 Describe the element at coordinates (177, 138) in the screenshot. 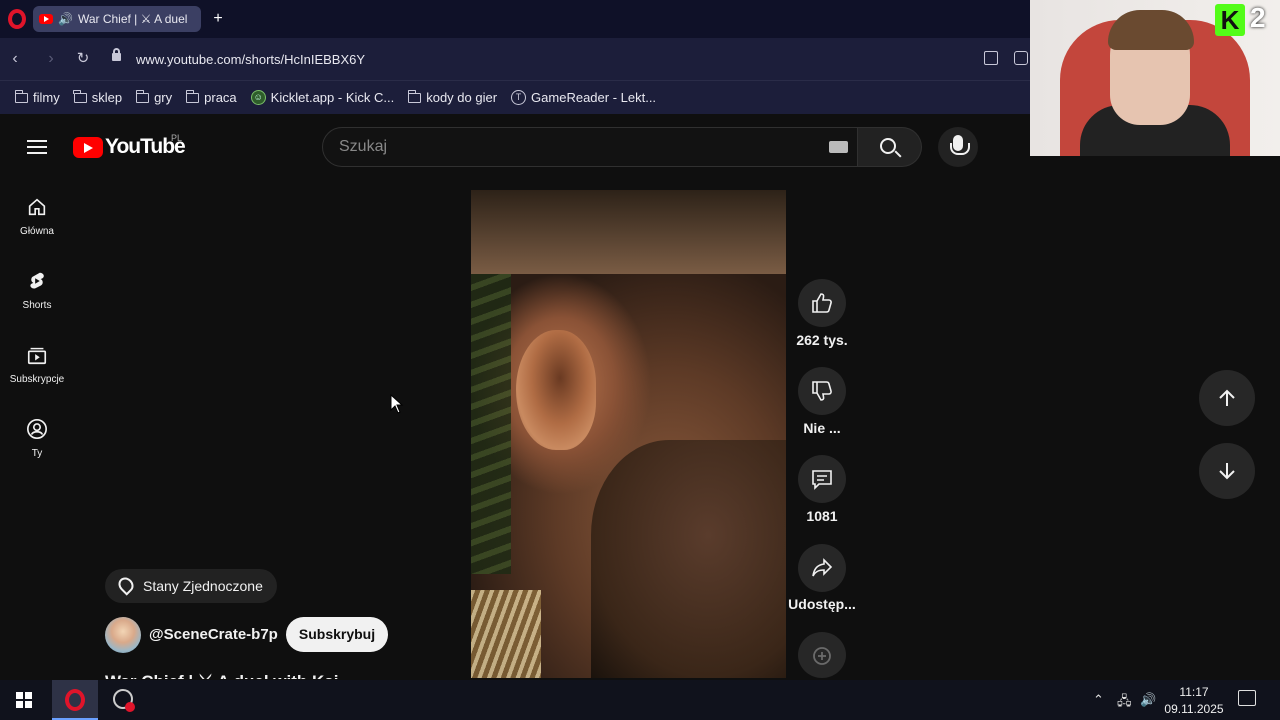

I see `country-code: PL` at that location.